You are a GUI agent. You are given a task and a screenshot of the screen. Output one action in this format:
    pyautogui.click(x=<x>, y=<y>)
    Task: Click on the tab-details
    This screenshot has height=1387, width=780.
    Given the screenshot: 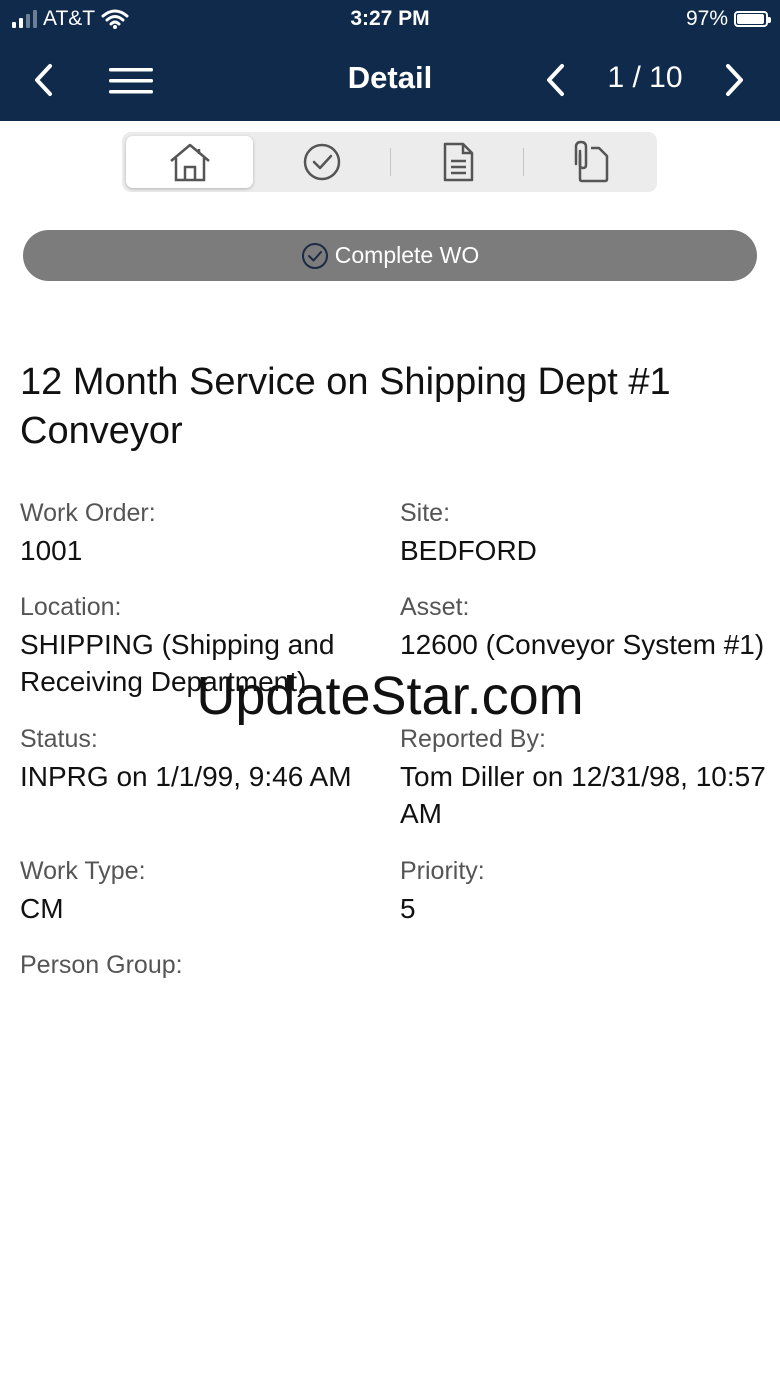 What is the action you would take?
    pyautogui.click(x=457, y=162)
    